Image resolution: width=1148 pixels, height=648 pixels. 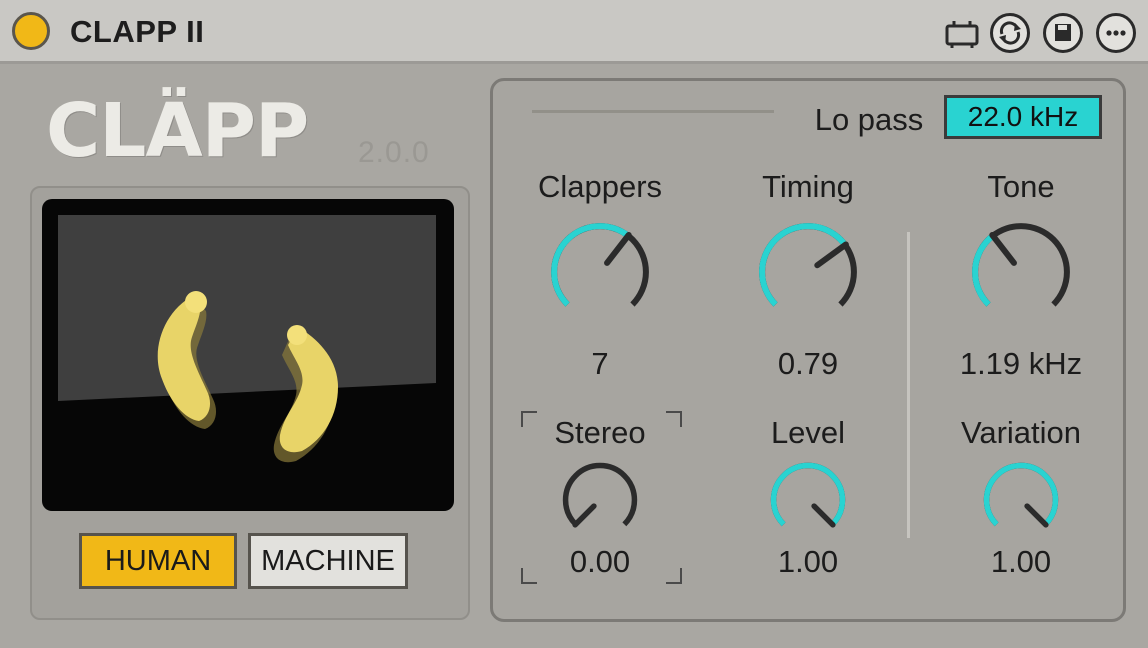 What do you see at coordinates (574, 32) in the screenshot?
I see `device-title-bar: CLAPP II` at bounding box center [574, 32].